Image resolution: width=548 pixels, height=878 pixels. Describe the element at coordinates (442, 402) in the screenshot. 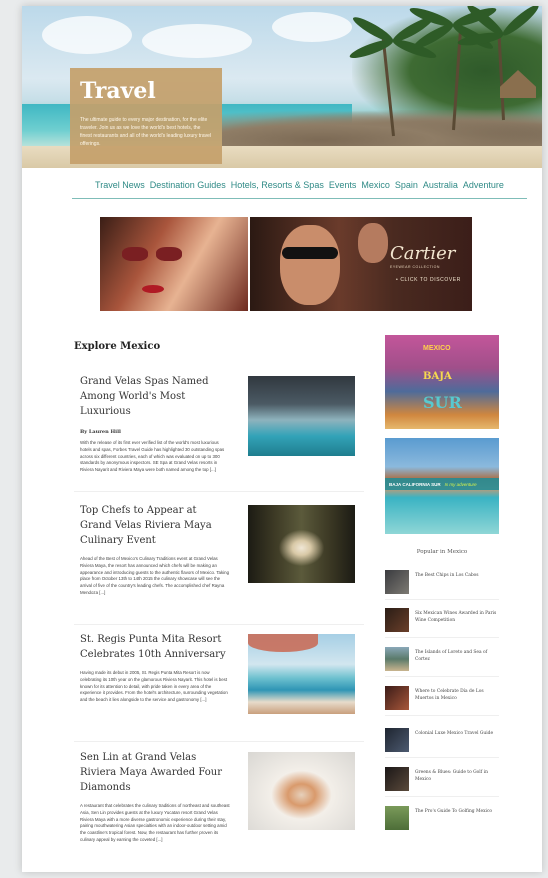

I see `ad-logo-line2: SUR` at that location.